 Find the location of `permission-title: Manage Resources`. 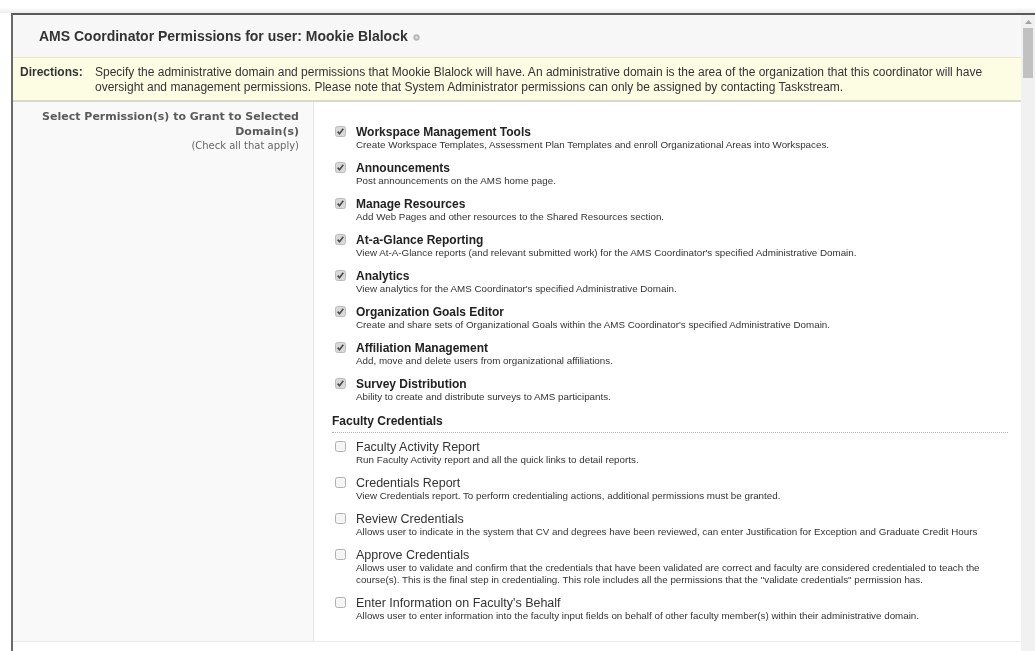

permission-title: Manage Resources is located at coordinates (411, 204).